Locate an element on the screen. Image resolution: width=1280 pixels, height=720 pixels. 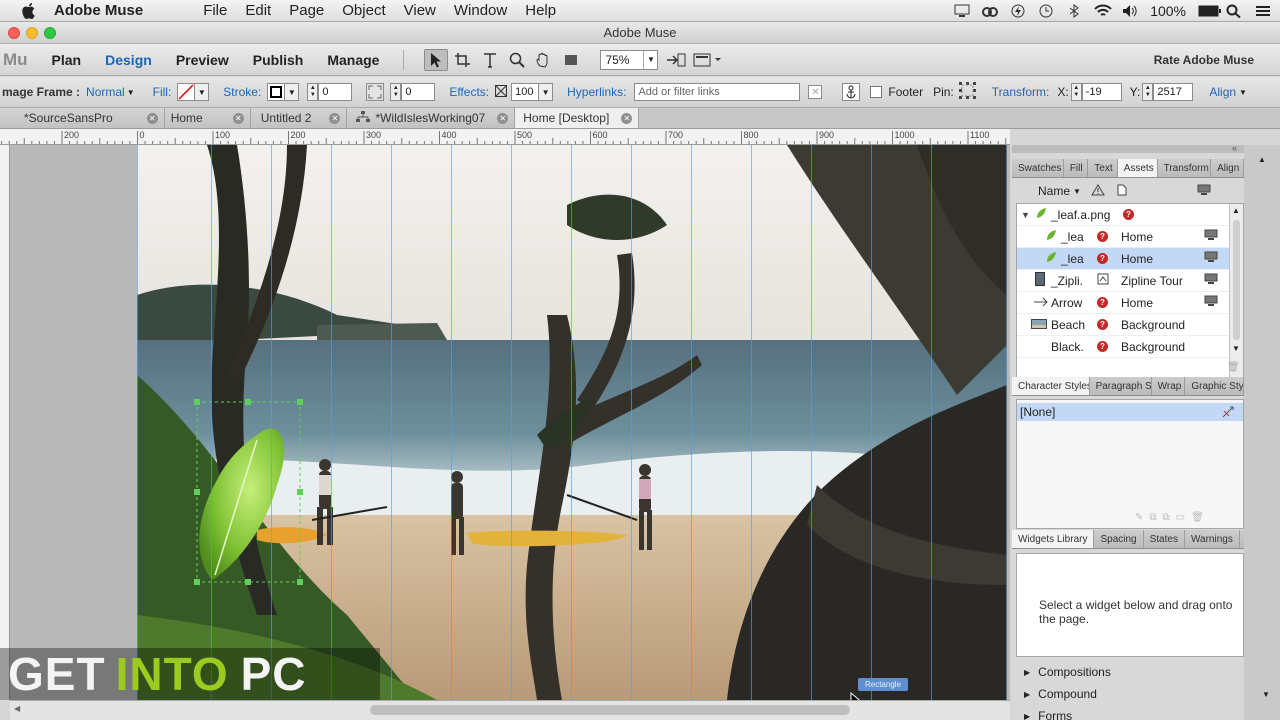
corner-radius-input: 0 is located at coordinates (418, 92).